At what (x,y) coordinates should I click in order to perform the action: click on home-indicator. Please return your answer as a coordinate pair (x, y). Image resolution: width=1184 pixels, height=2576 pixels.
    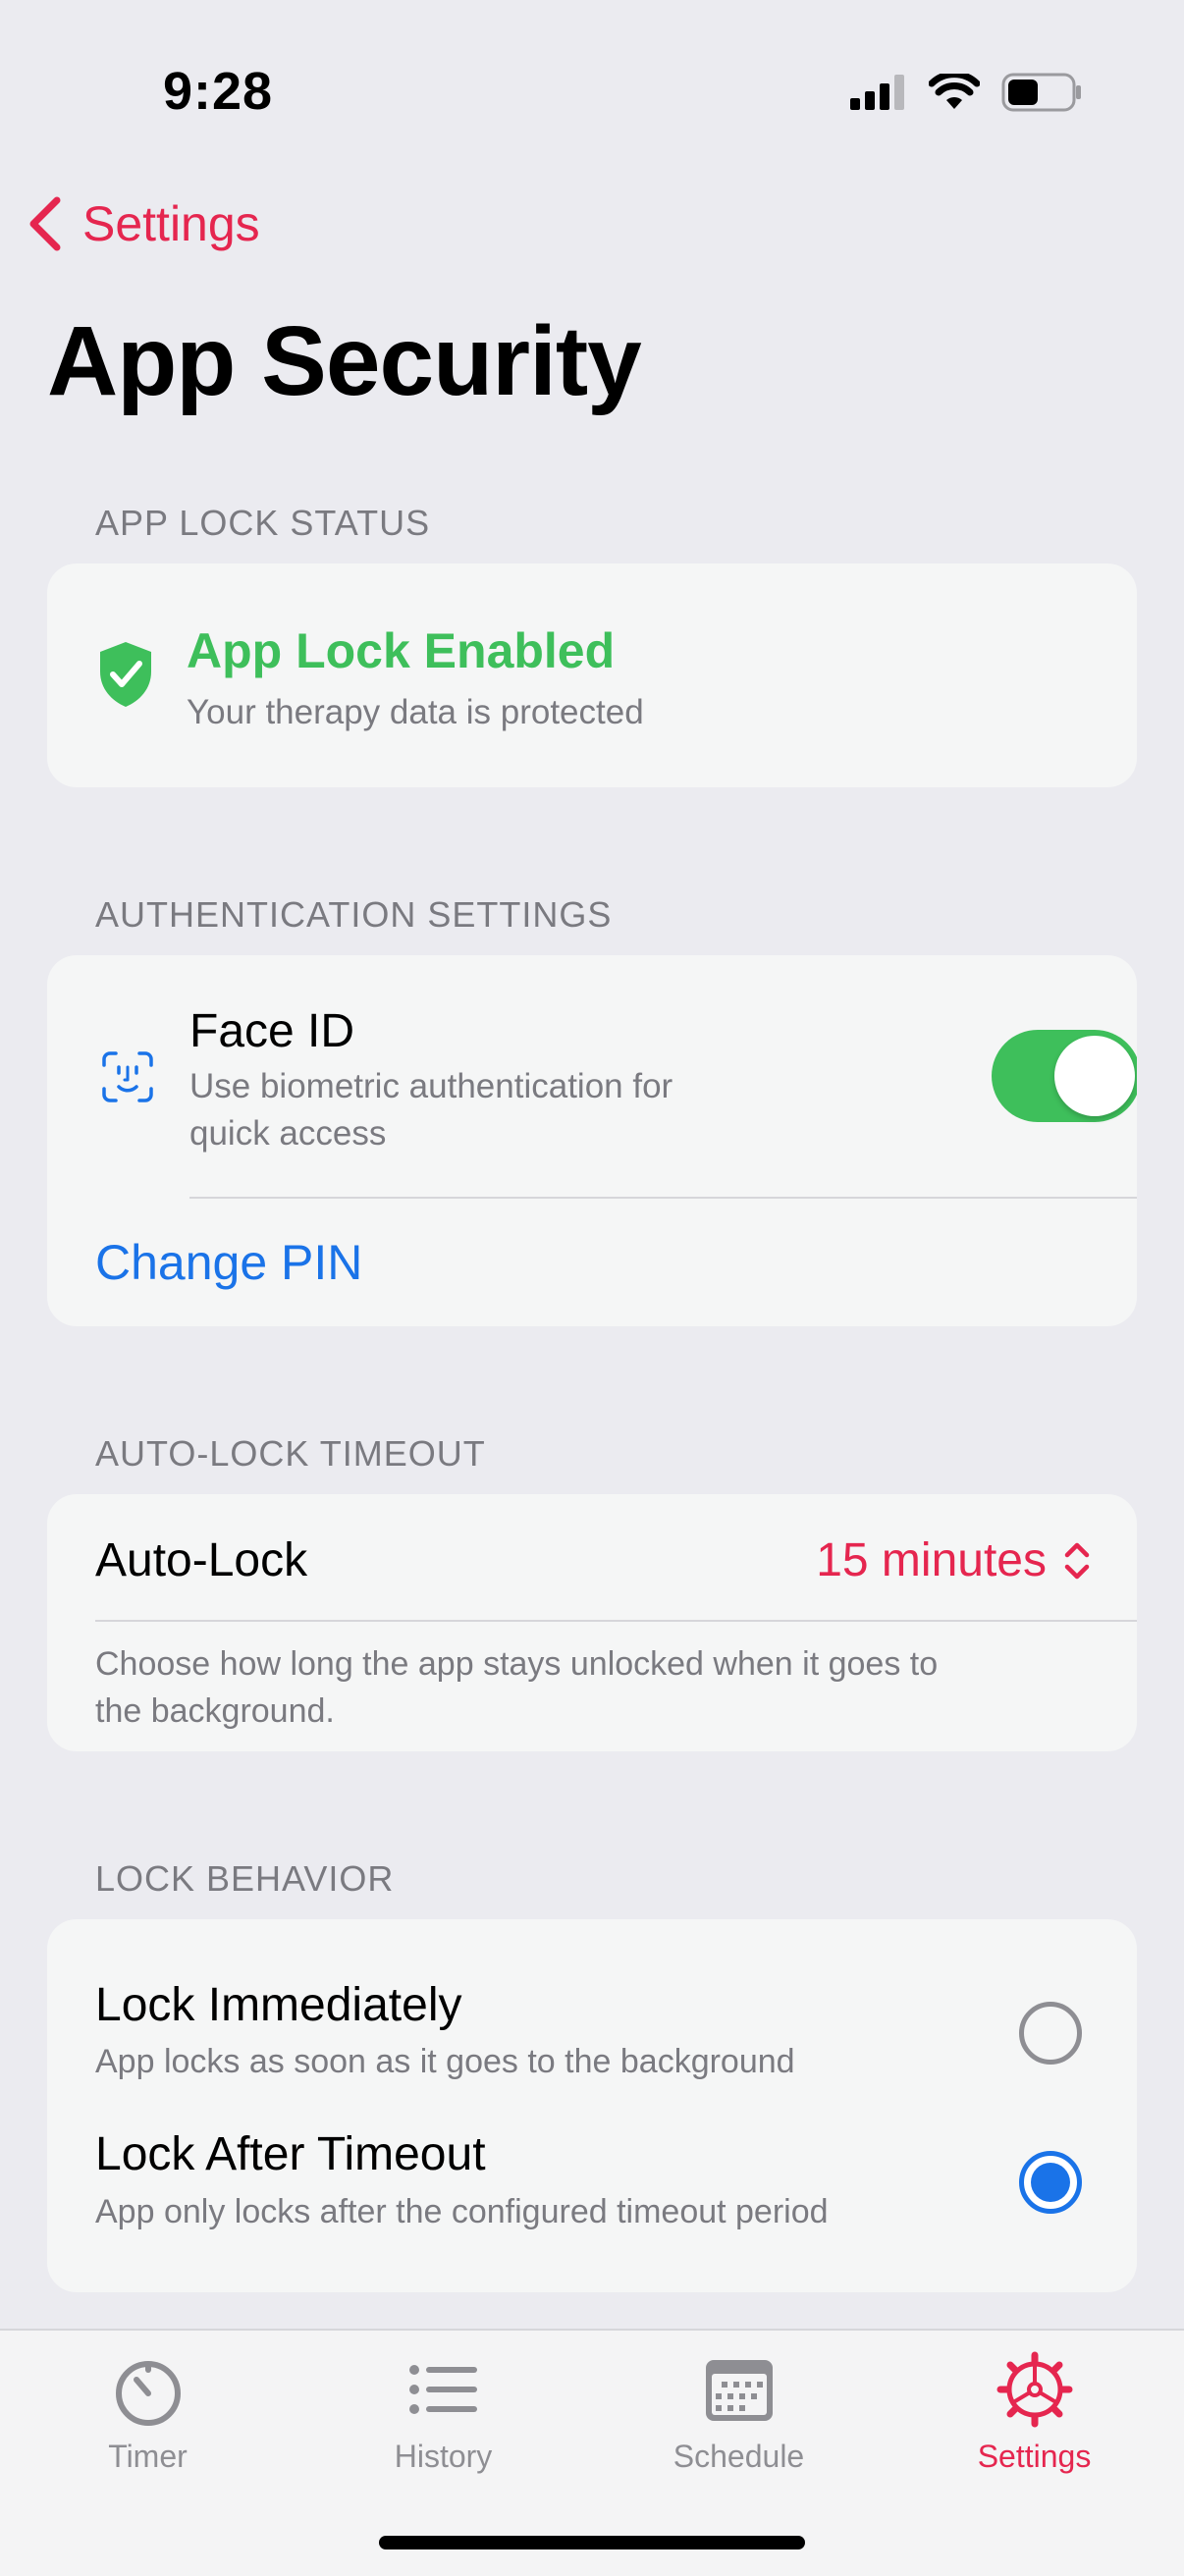
    Looking at the image, I should click on (592, 2542).